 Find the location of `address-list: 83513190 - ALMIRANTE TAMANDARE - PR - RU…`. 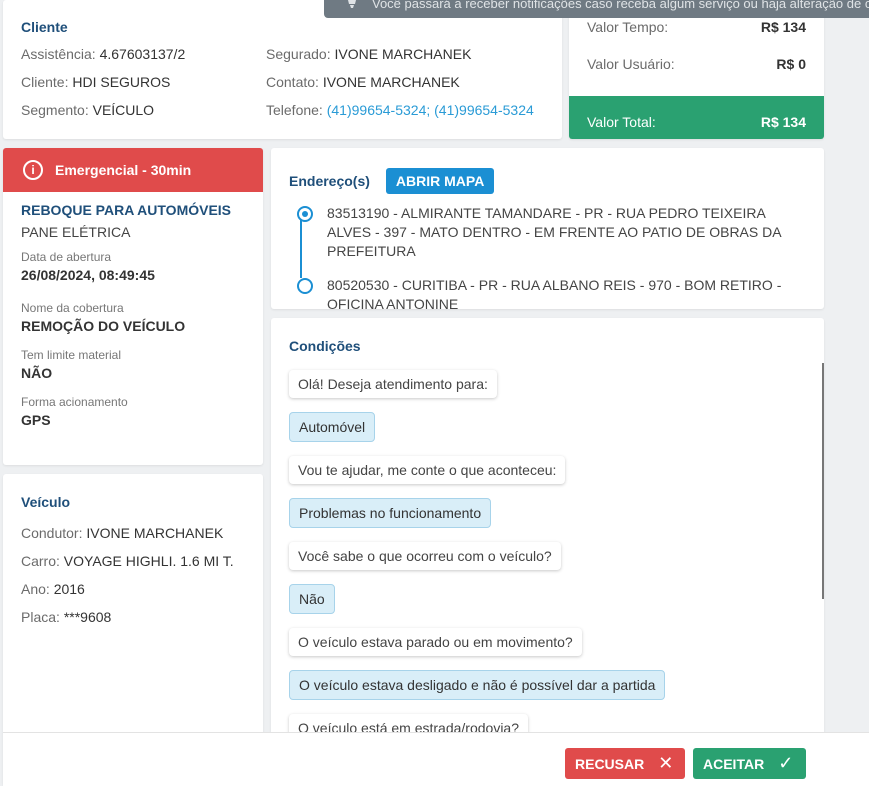

address-list: 83513190 - ALMIRANTE TAMANDARE - PR - RU… is located at coordinates (547, 259).